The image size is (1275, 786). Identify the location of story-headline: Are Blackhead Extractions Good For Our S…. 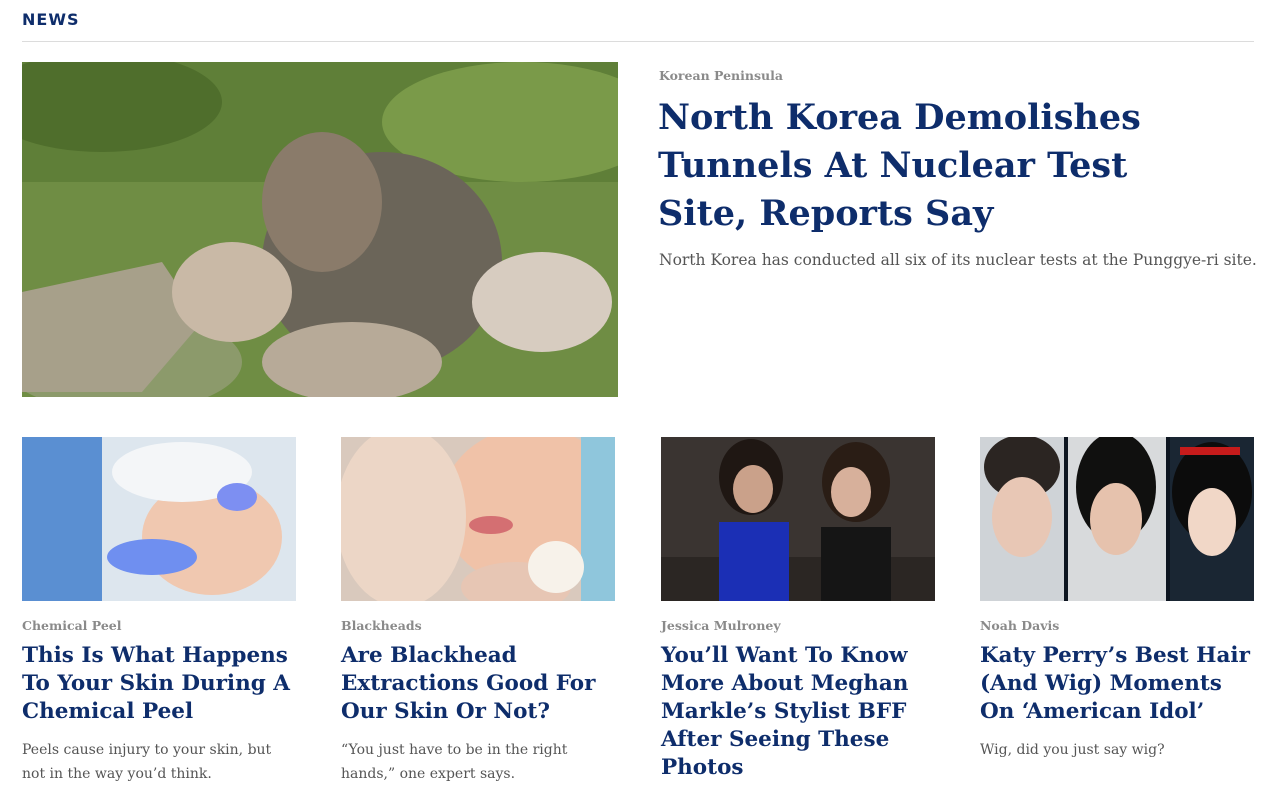
(478, 684).